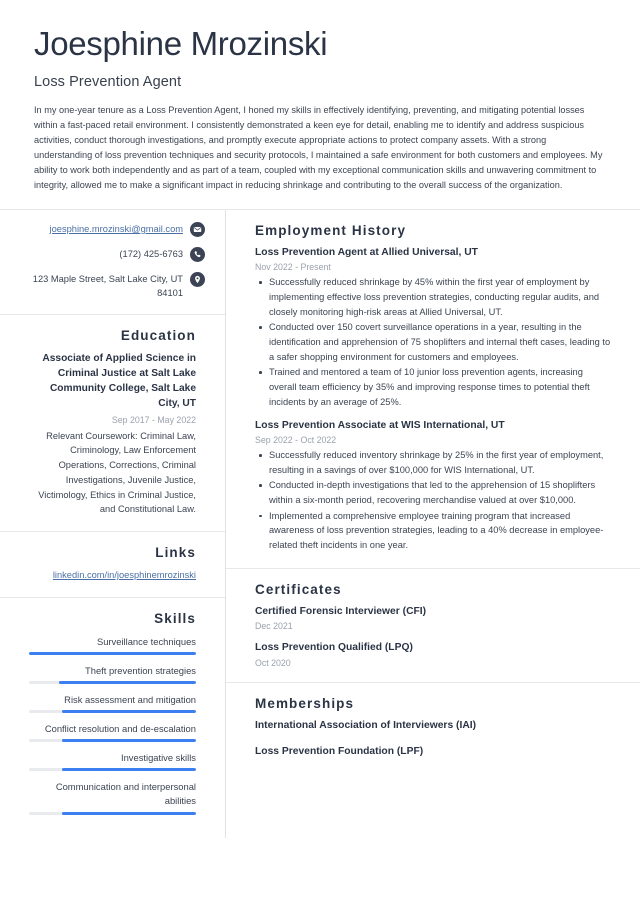  I want to click on certificate-date: Oct 2020, so click(273, 662).